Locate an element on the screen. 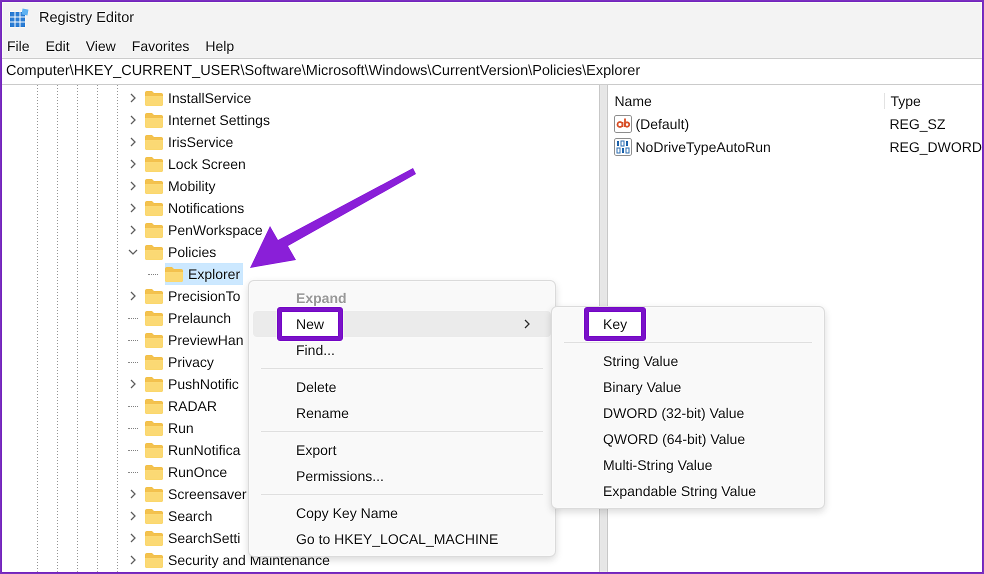  window-title: Registry Editor is located at coordinates (86, 18).